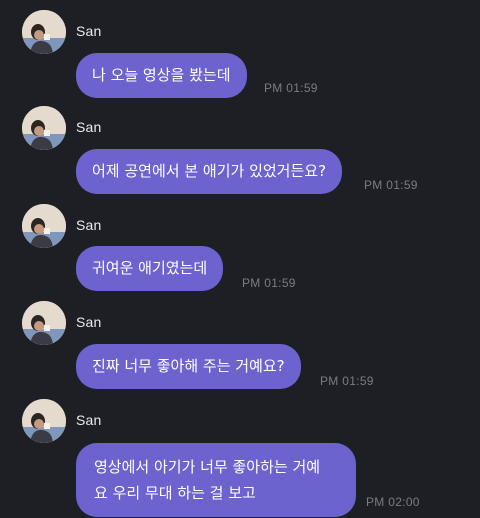  I want to click on message-bubble: 귀여운 애기였는데, so click(150, 268).